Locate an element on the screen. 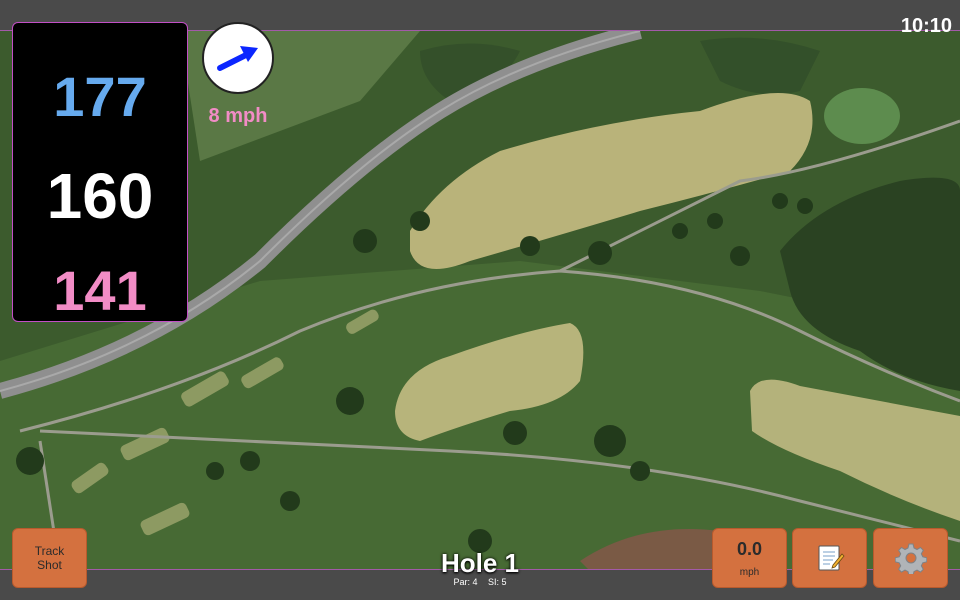  distance-center: 160 is located at coordinates (100, 196).